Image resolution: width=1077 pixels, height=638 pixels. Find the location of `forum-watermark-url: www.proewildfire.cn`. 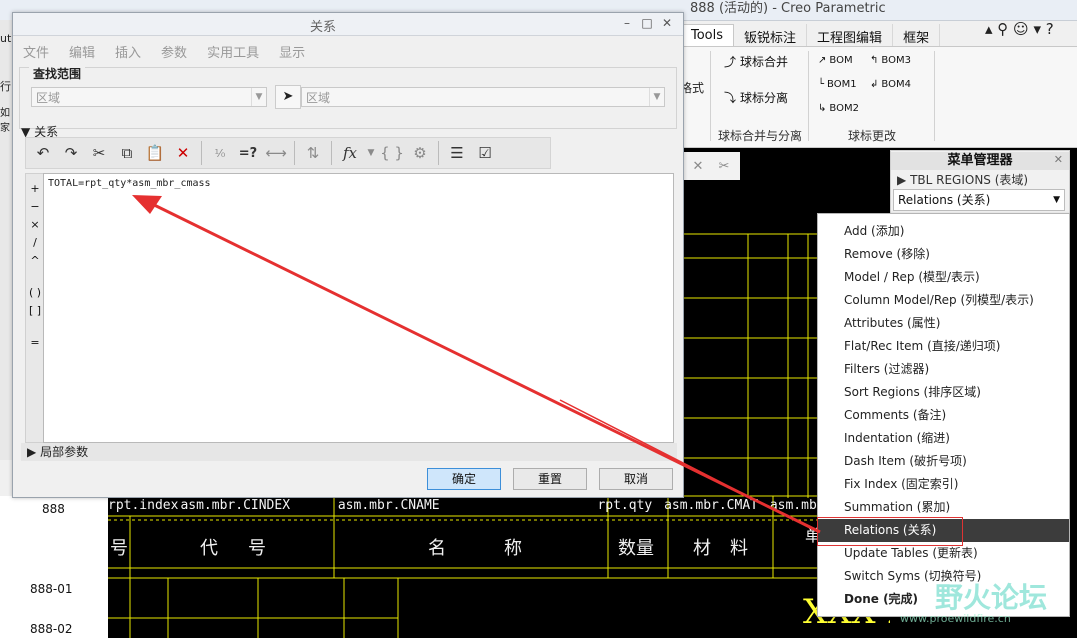

forum-watermark-url: www.proewildfire.cn is located at coordinates (955, 618).